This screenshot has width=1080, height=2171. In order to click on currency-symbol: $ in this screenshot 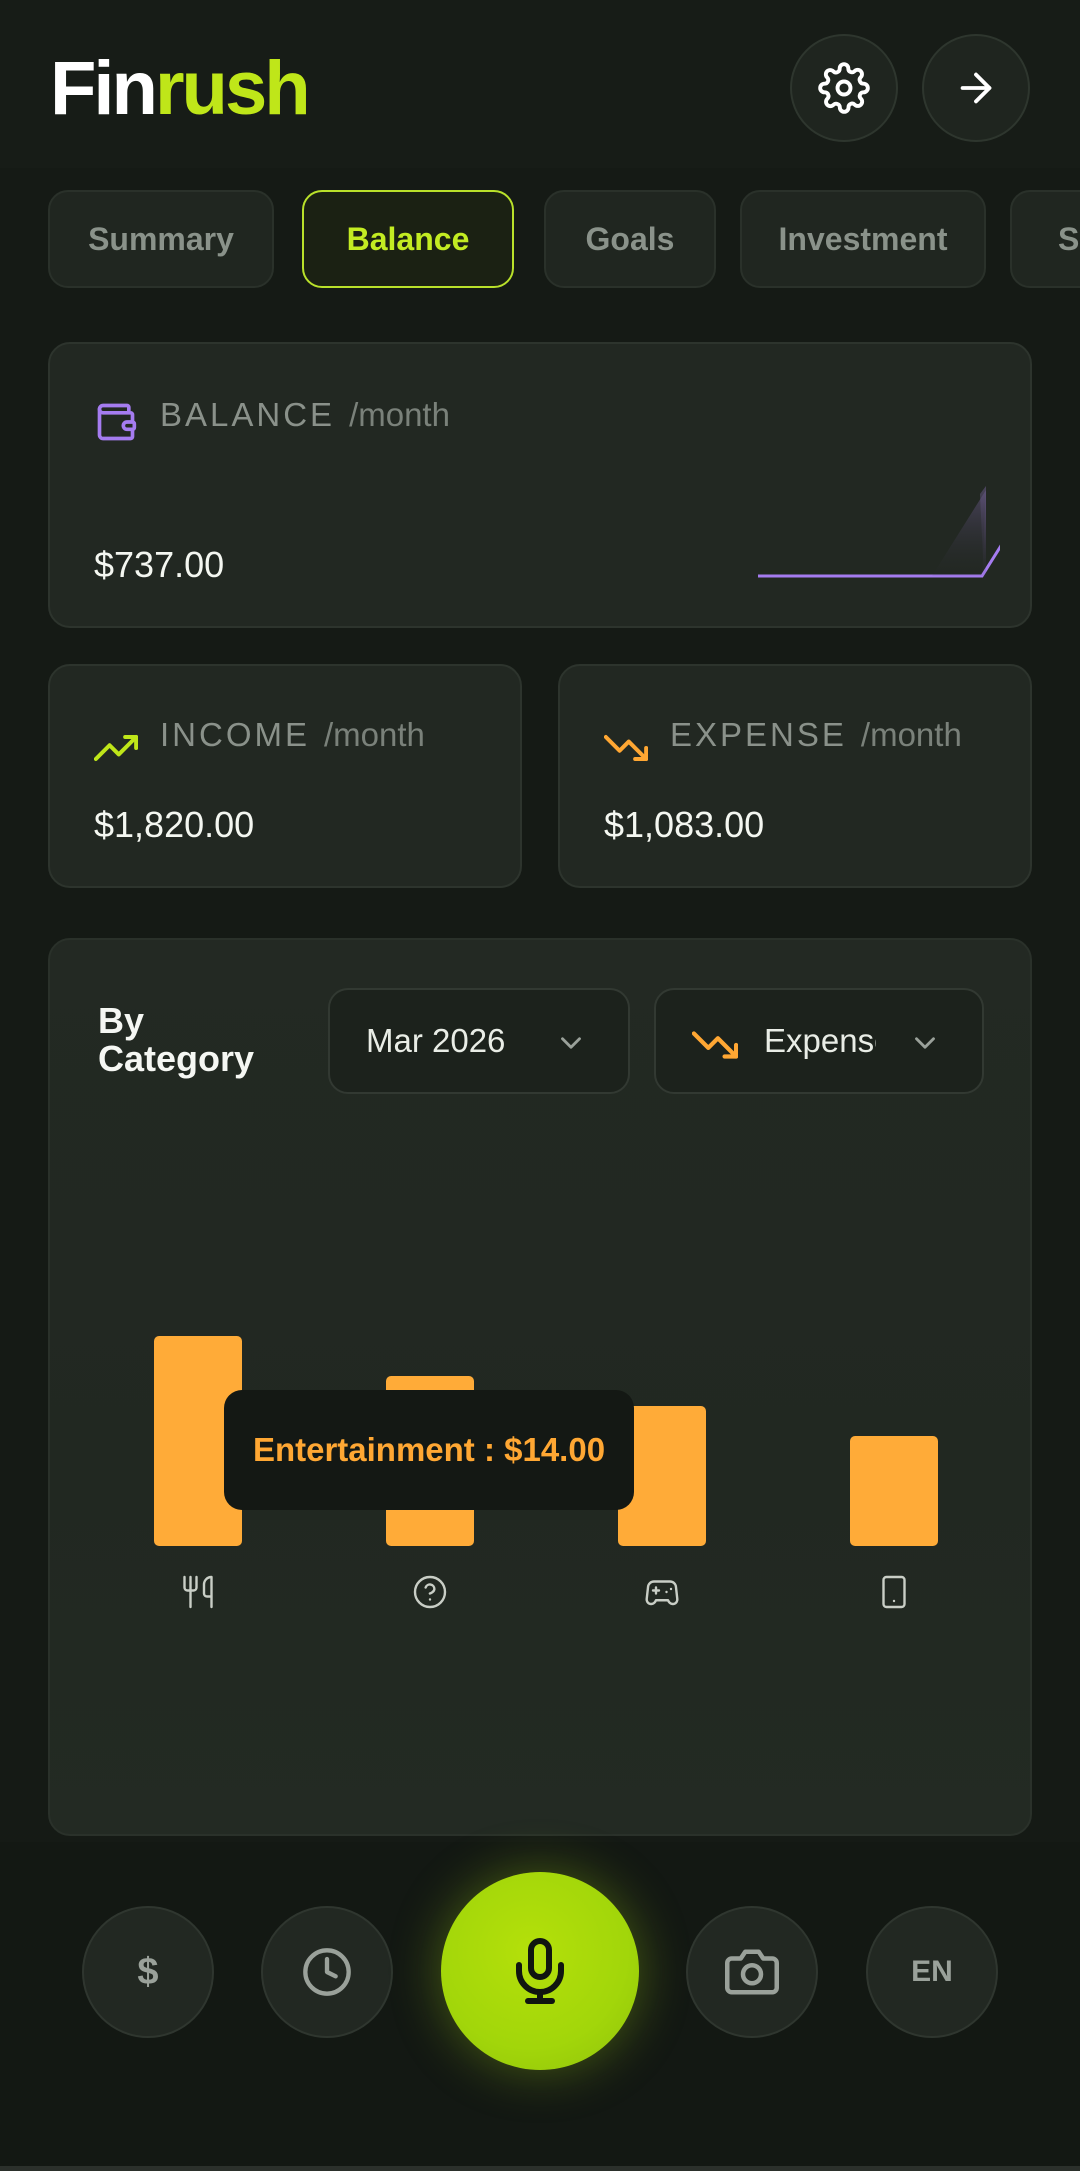, I will do `click(148, 1971)`.